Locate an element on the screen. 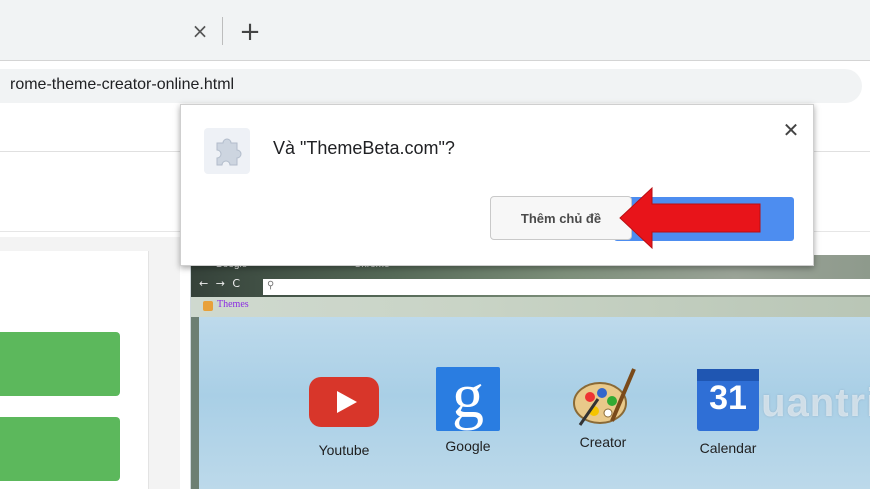  close-icon: ✕ is located at coordinates (791, 130).